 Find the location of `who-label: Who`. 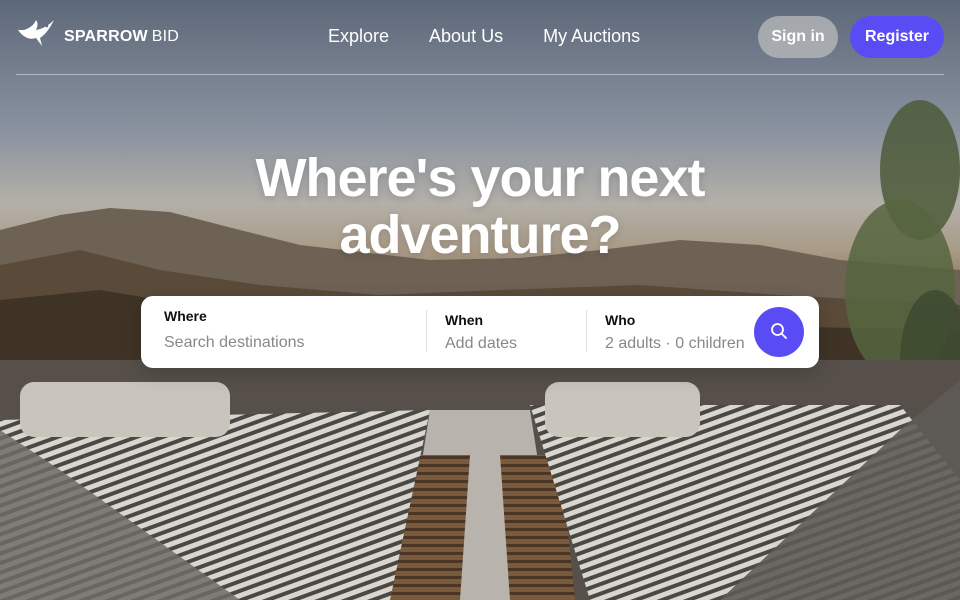

who-label: Who is located at coordinates (620, 320).